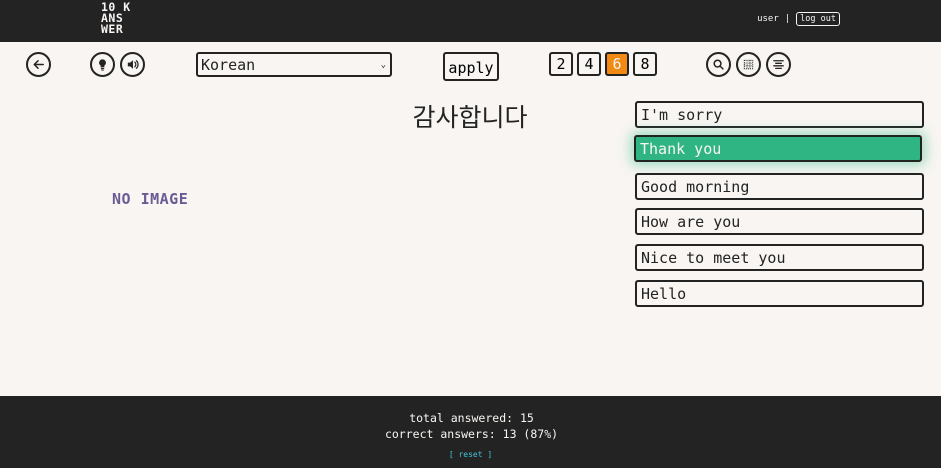 Image resolution: width=941 pixels, height=468 pixels. What do you see at coordinates (112, 29) in the screenshot?
I see `logo-line: WER` at bounding box center [112, 29].